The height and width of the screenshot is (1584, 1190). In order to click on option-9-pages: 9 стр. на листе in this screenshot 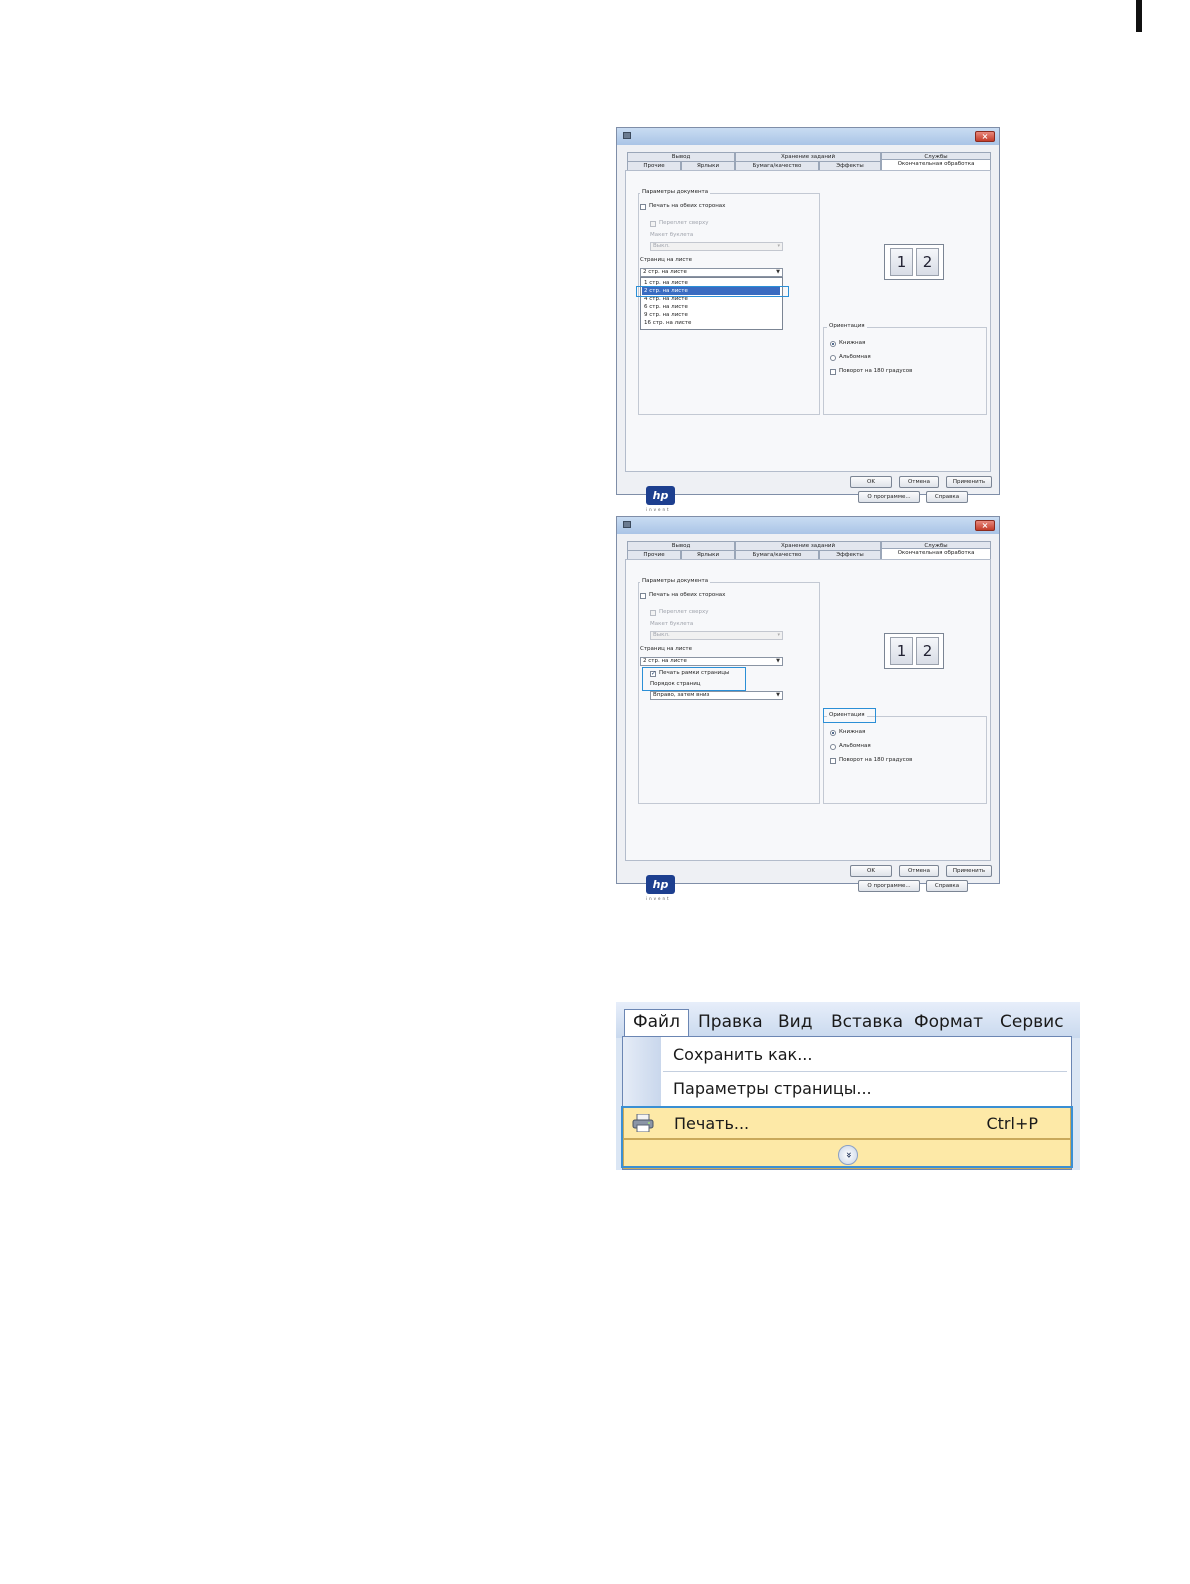, I will do `click(711, 315)`.